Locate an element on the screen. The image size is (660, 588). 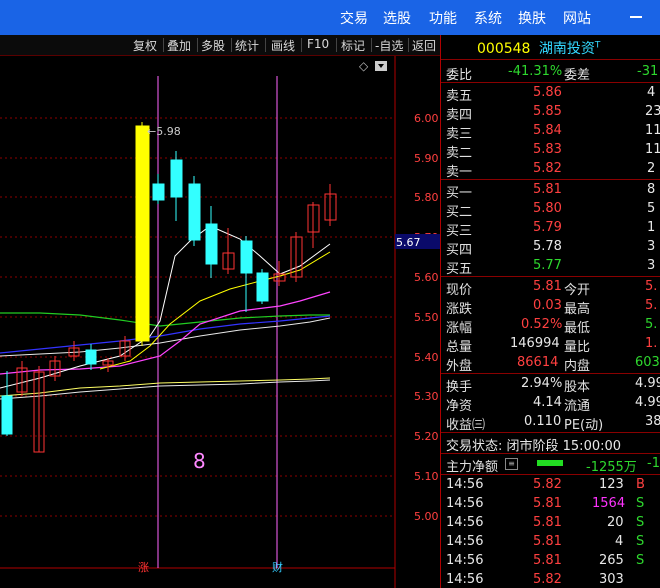
stat-label: 最低 is located at coordinates (577, 328).